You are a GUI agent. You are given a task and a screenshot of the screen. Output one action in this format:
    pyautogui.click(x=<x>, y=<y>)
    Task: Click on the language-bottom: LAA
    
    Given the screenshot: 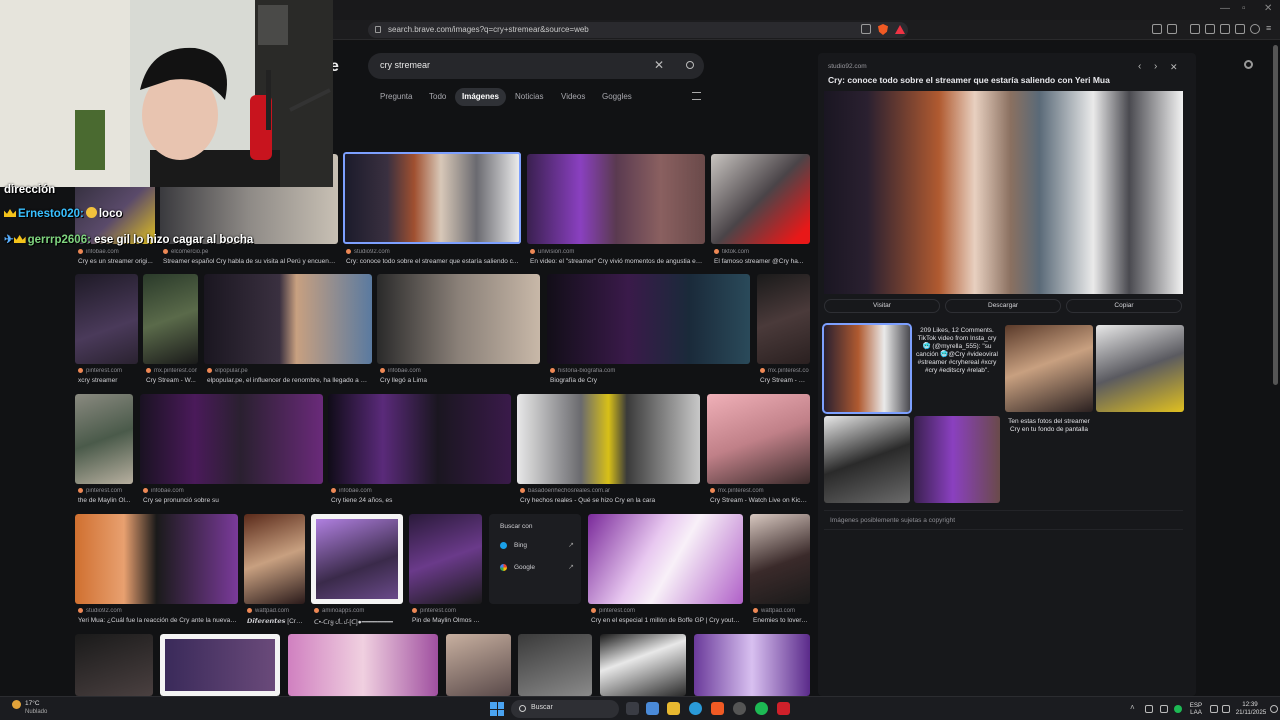 What is the action you would take?
    pyautogui.click(x=1196, y=712)
    